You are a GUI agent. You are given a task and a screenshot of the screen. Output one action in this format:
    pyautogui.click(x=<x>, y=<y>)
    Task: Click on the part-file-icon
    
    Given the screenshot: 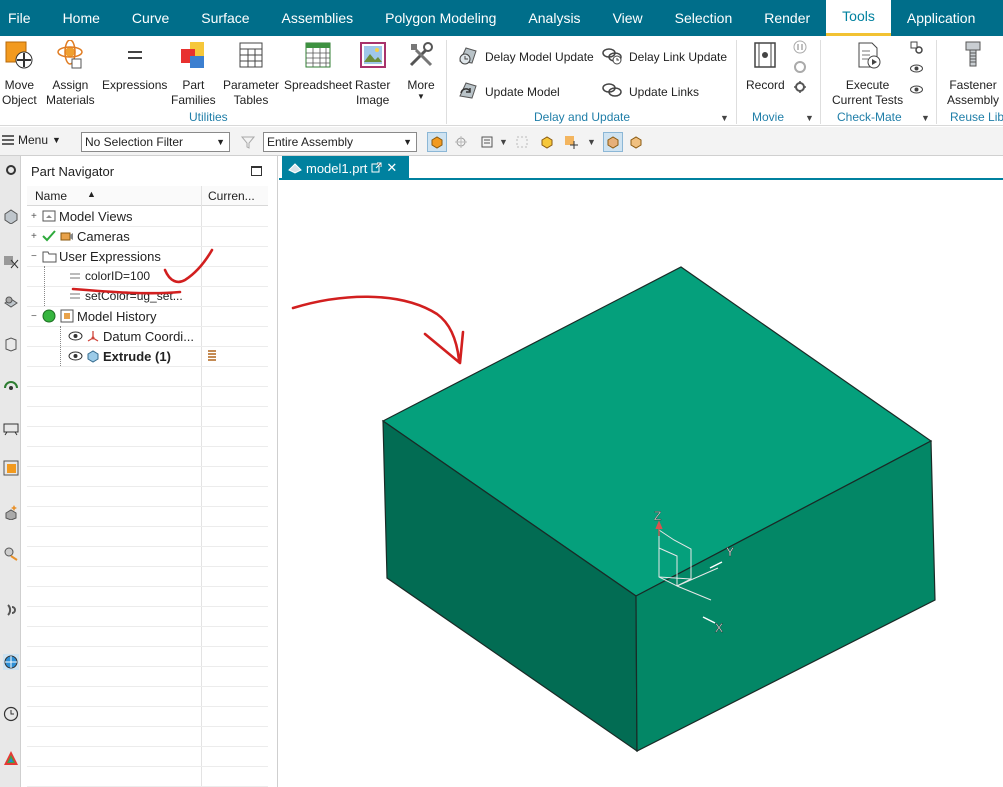 What is the action you would take?
    pyautogui.click(x=295, y=168)
    